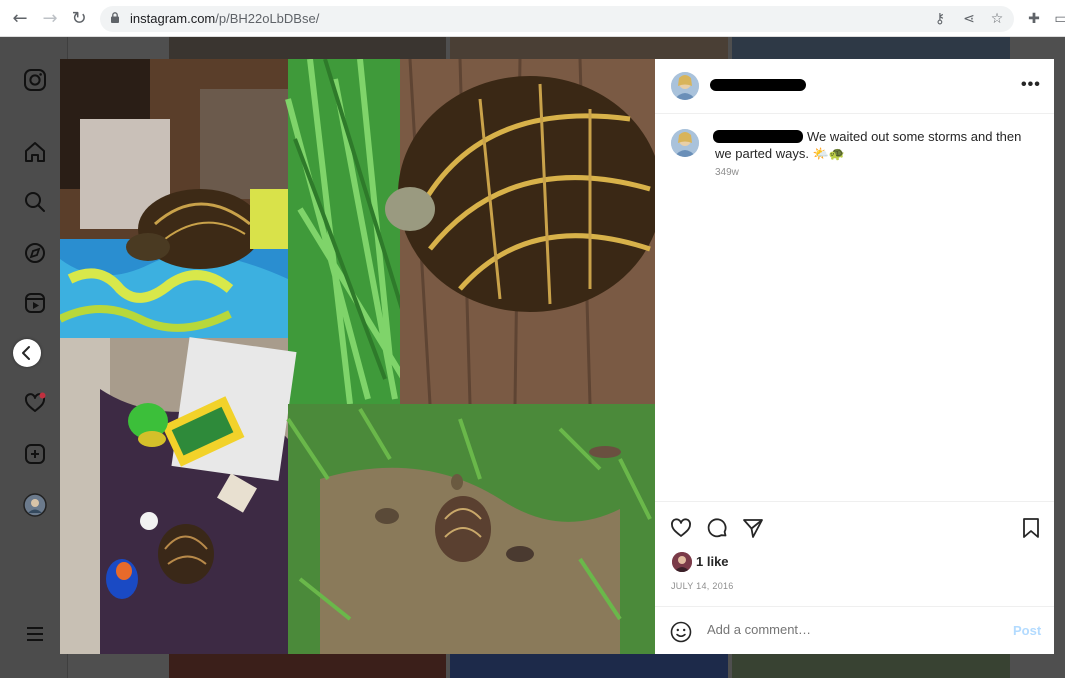  I want to click on notifications-icon, so click(35, 403).